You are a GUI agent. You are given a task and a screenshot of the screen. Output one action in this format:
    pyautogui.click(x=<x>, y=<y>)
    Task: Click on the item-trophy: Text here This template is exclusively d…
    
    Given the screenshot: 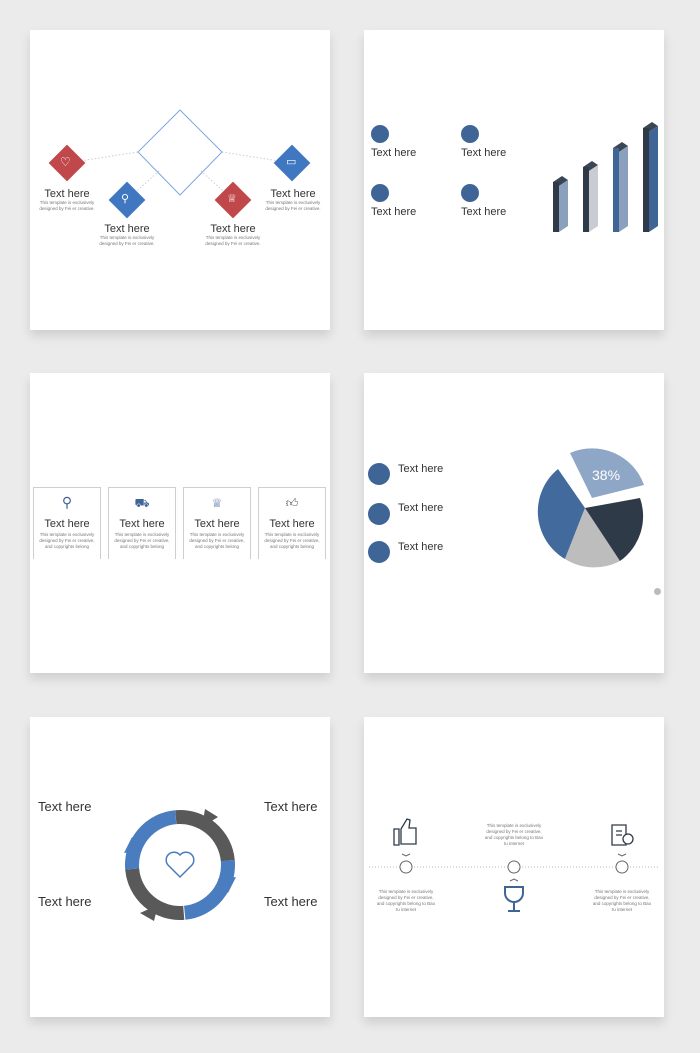 What is the action you would take?
    pyautogui.click(x=233, y=235)
    